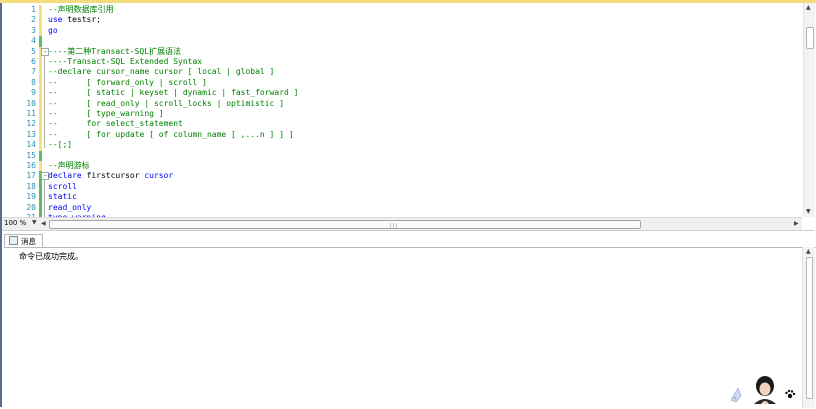 This screenshot has width=816, height=409. Describe the element at coordinates (402, 124) in the screenshot. I see `code-line: 12 -- for select_statement` at that location.